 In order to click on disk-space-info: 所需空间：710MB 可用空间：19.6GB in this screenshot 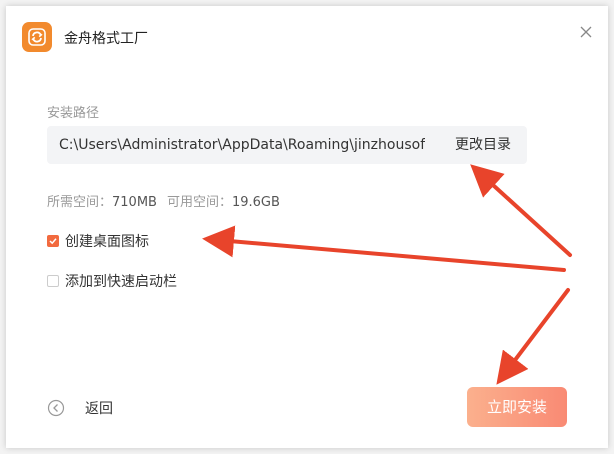, I will do `click(163, 200)`.